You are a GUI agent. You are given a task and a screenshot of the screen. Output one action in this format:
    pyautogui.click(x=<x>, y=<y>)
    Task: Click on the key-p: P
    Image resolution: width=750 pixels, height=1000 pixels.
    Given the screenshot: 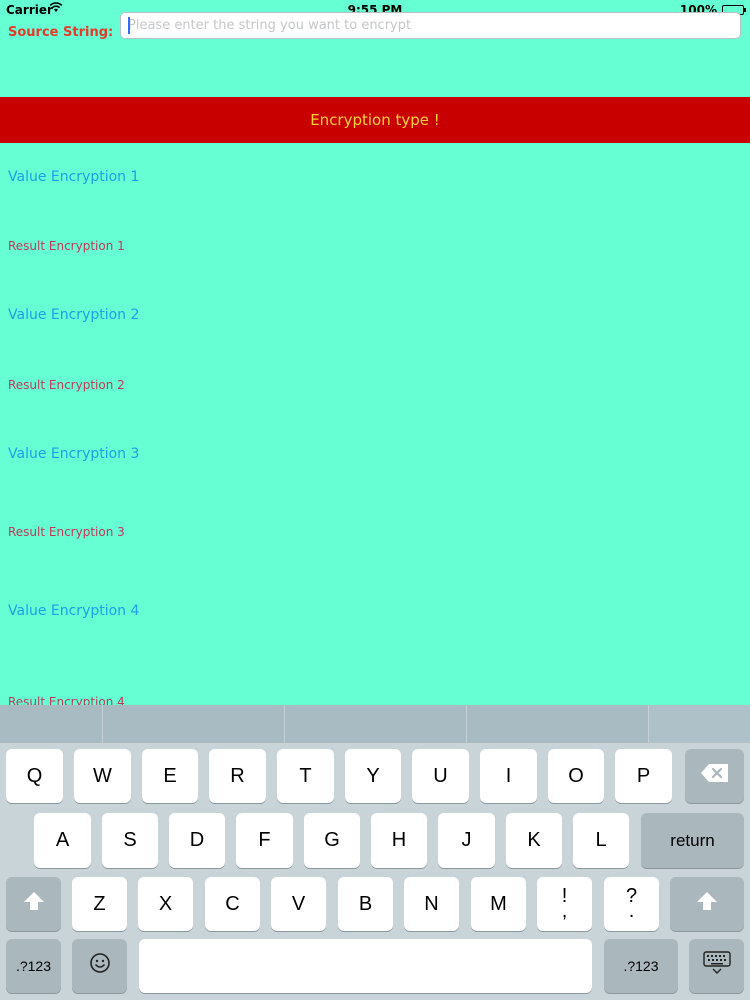 What is the action you would take?
    pyautogui.click(x=643, y=776)
    